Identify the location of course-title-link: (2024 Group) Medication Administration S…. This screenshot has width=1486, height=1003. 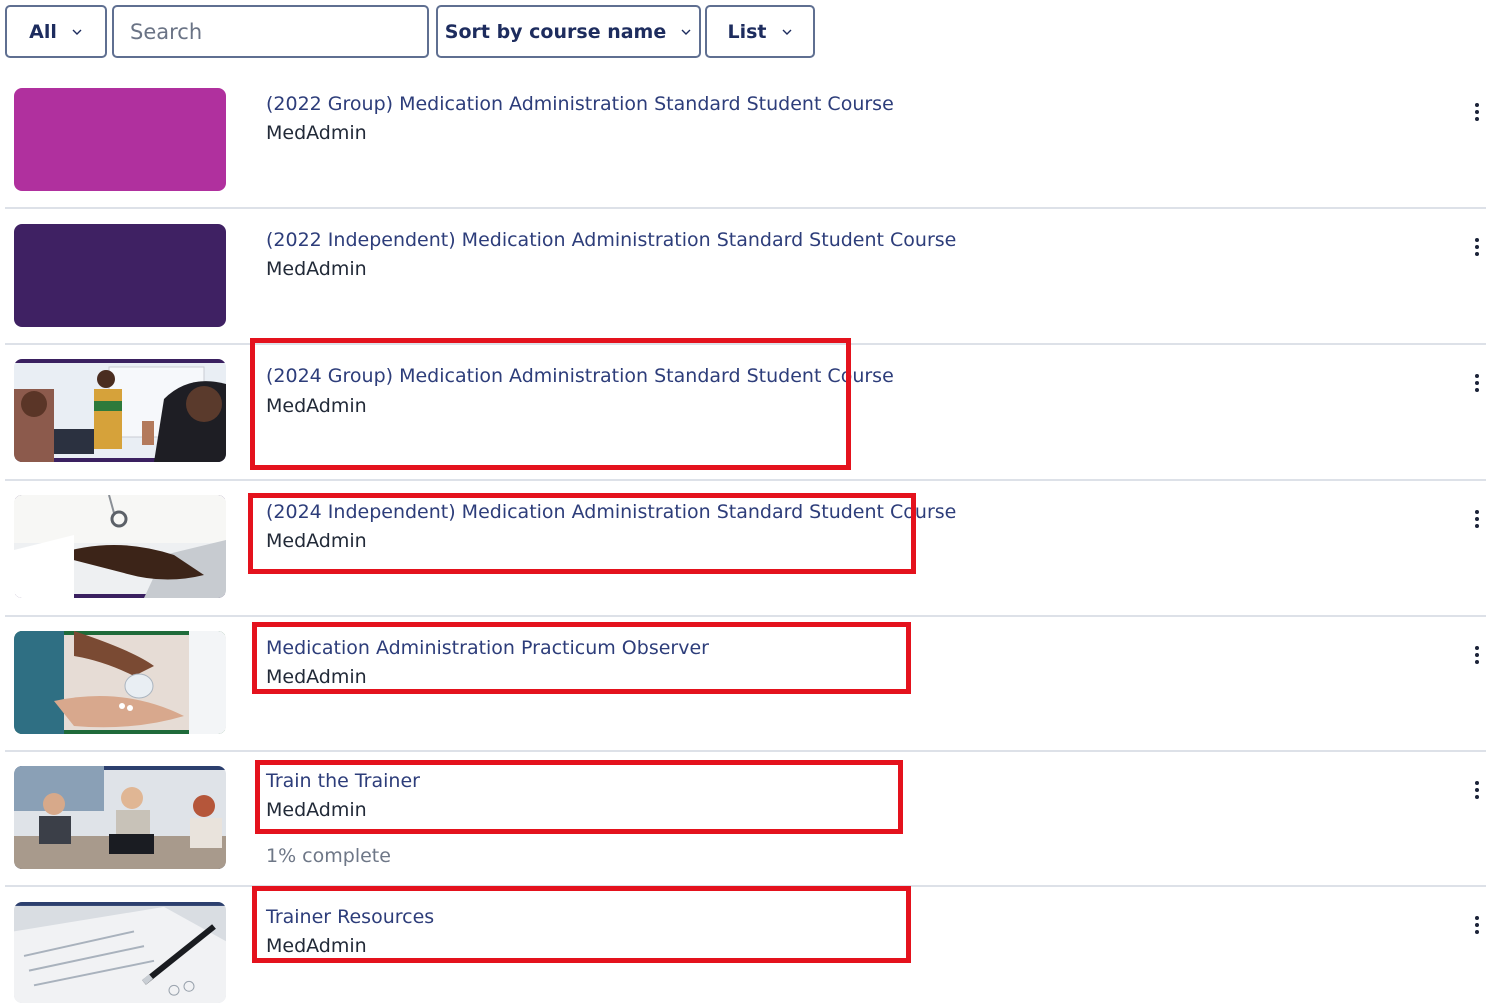
(580, 376).